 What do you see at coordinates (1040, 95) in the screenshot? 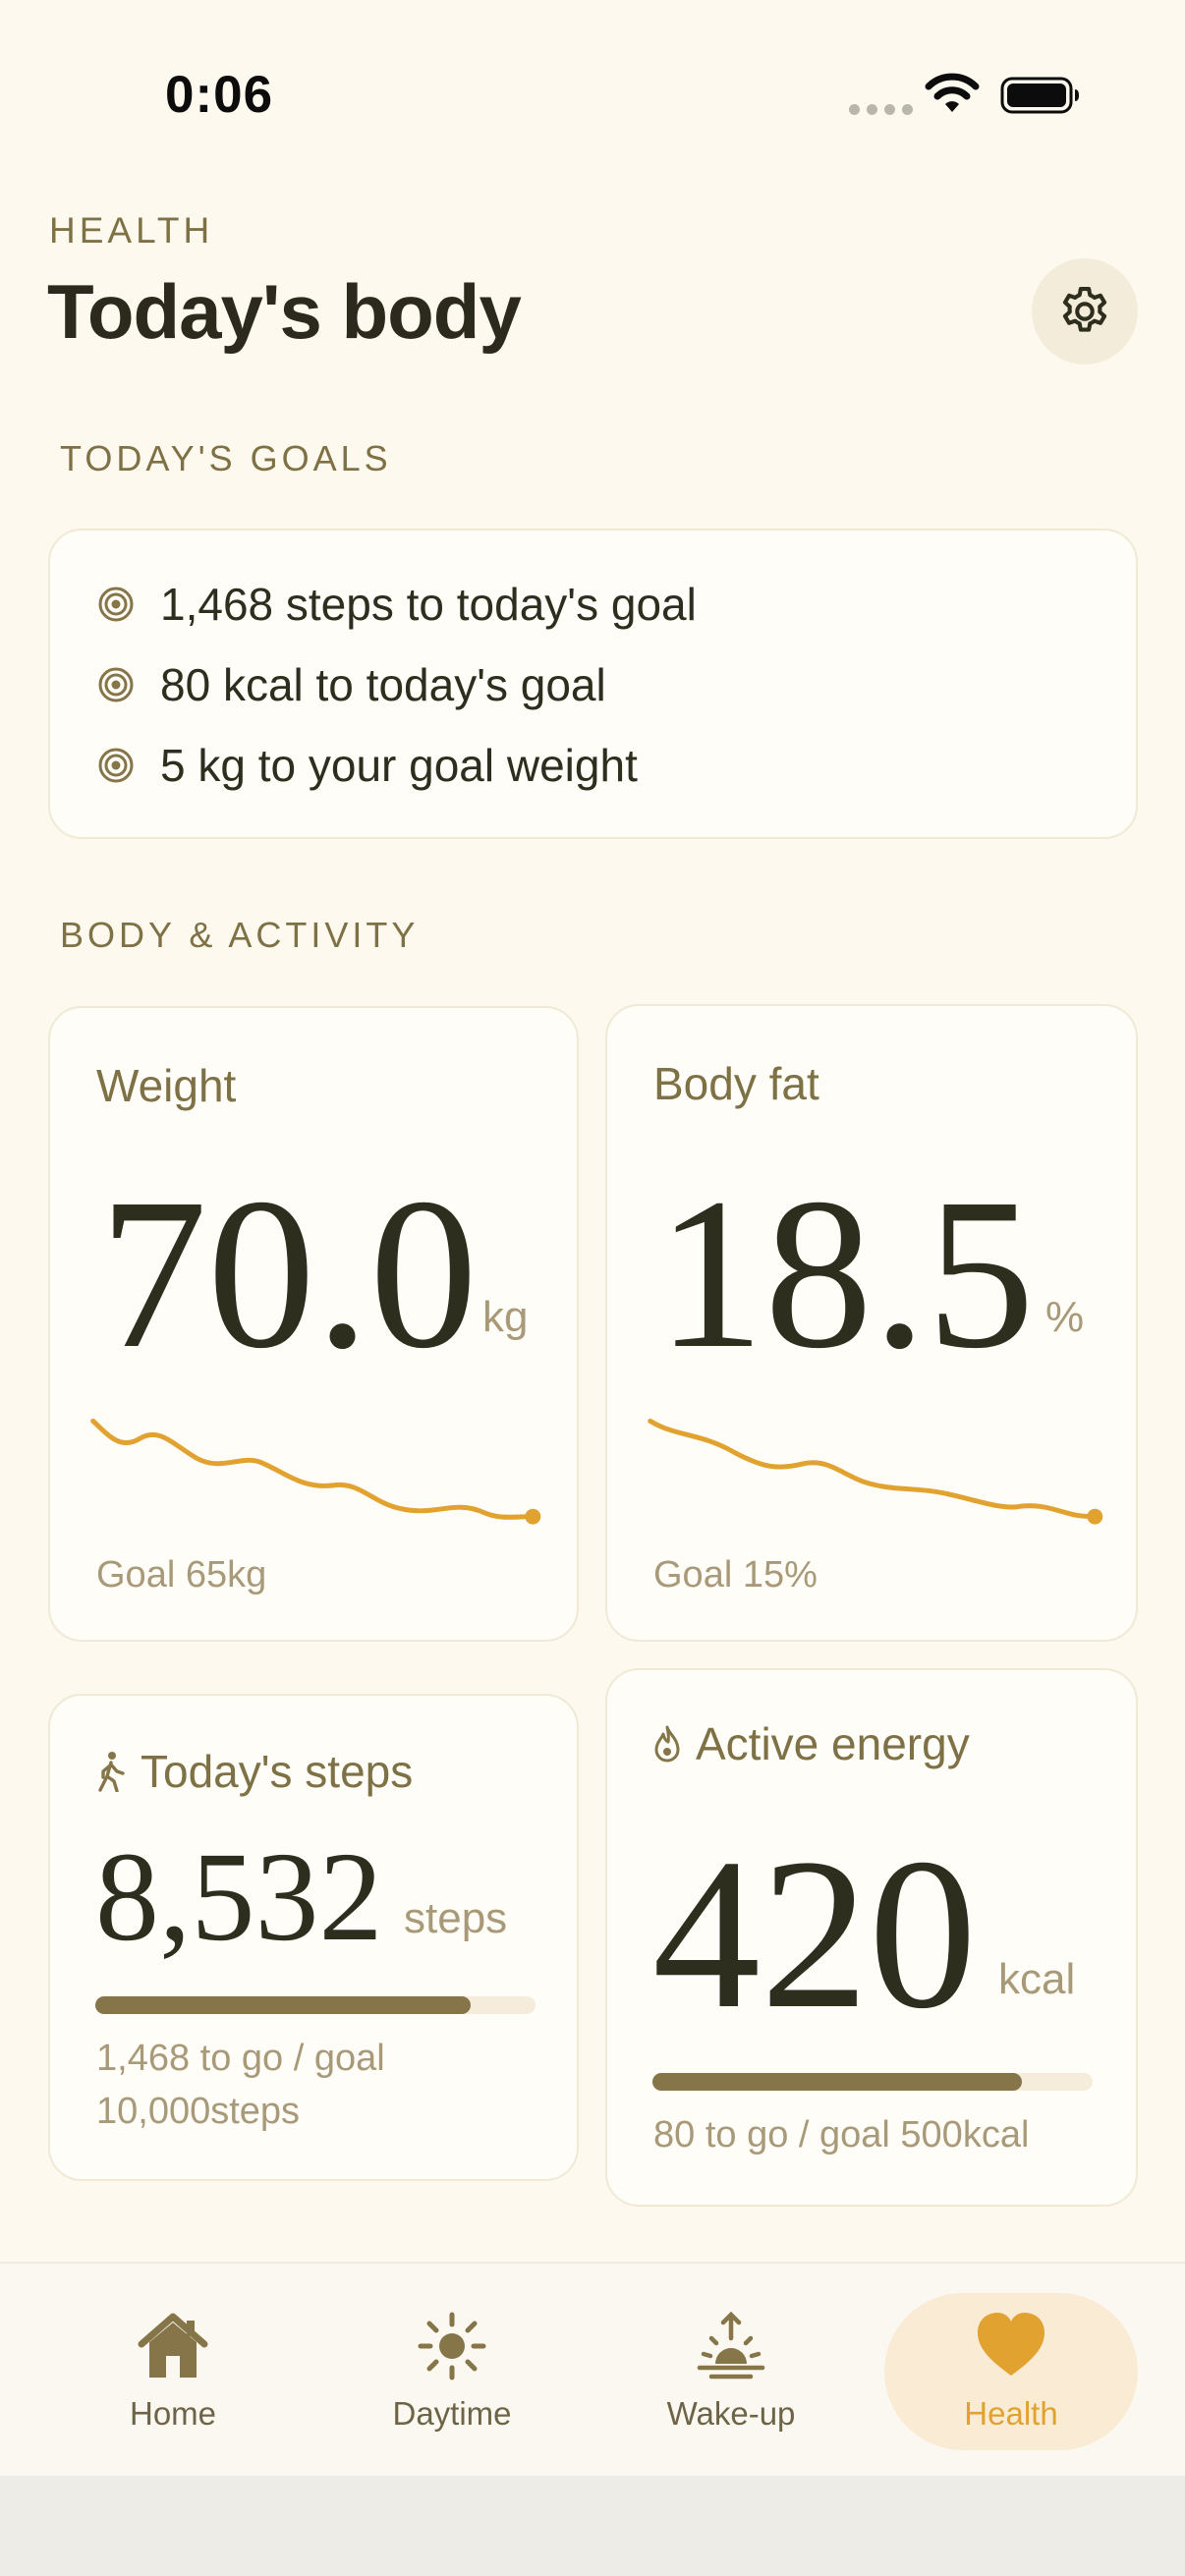
I see `battery-icon` at bounding box center [1040, 95].